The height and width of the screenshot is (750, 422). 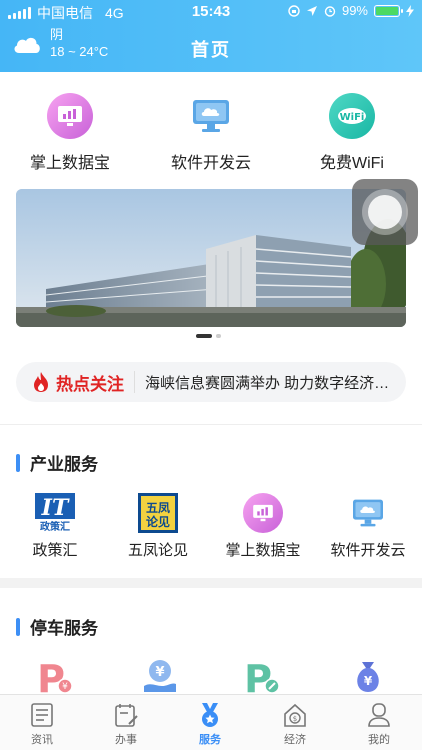 I want to click on svg-text: WiFi, so click(x=352, y=117).